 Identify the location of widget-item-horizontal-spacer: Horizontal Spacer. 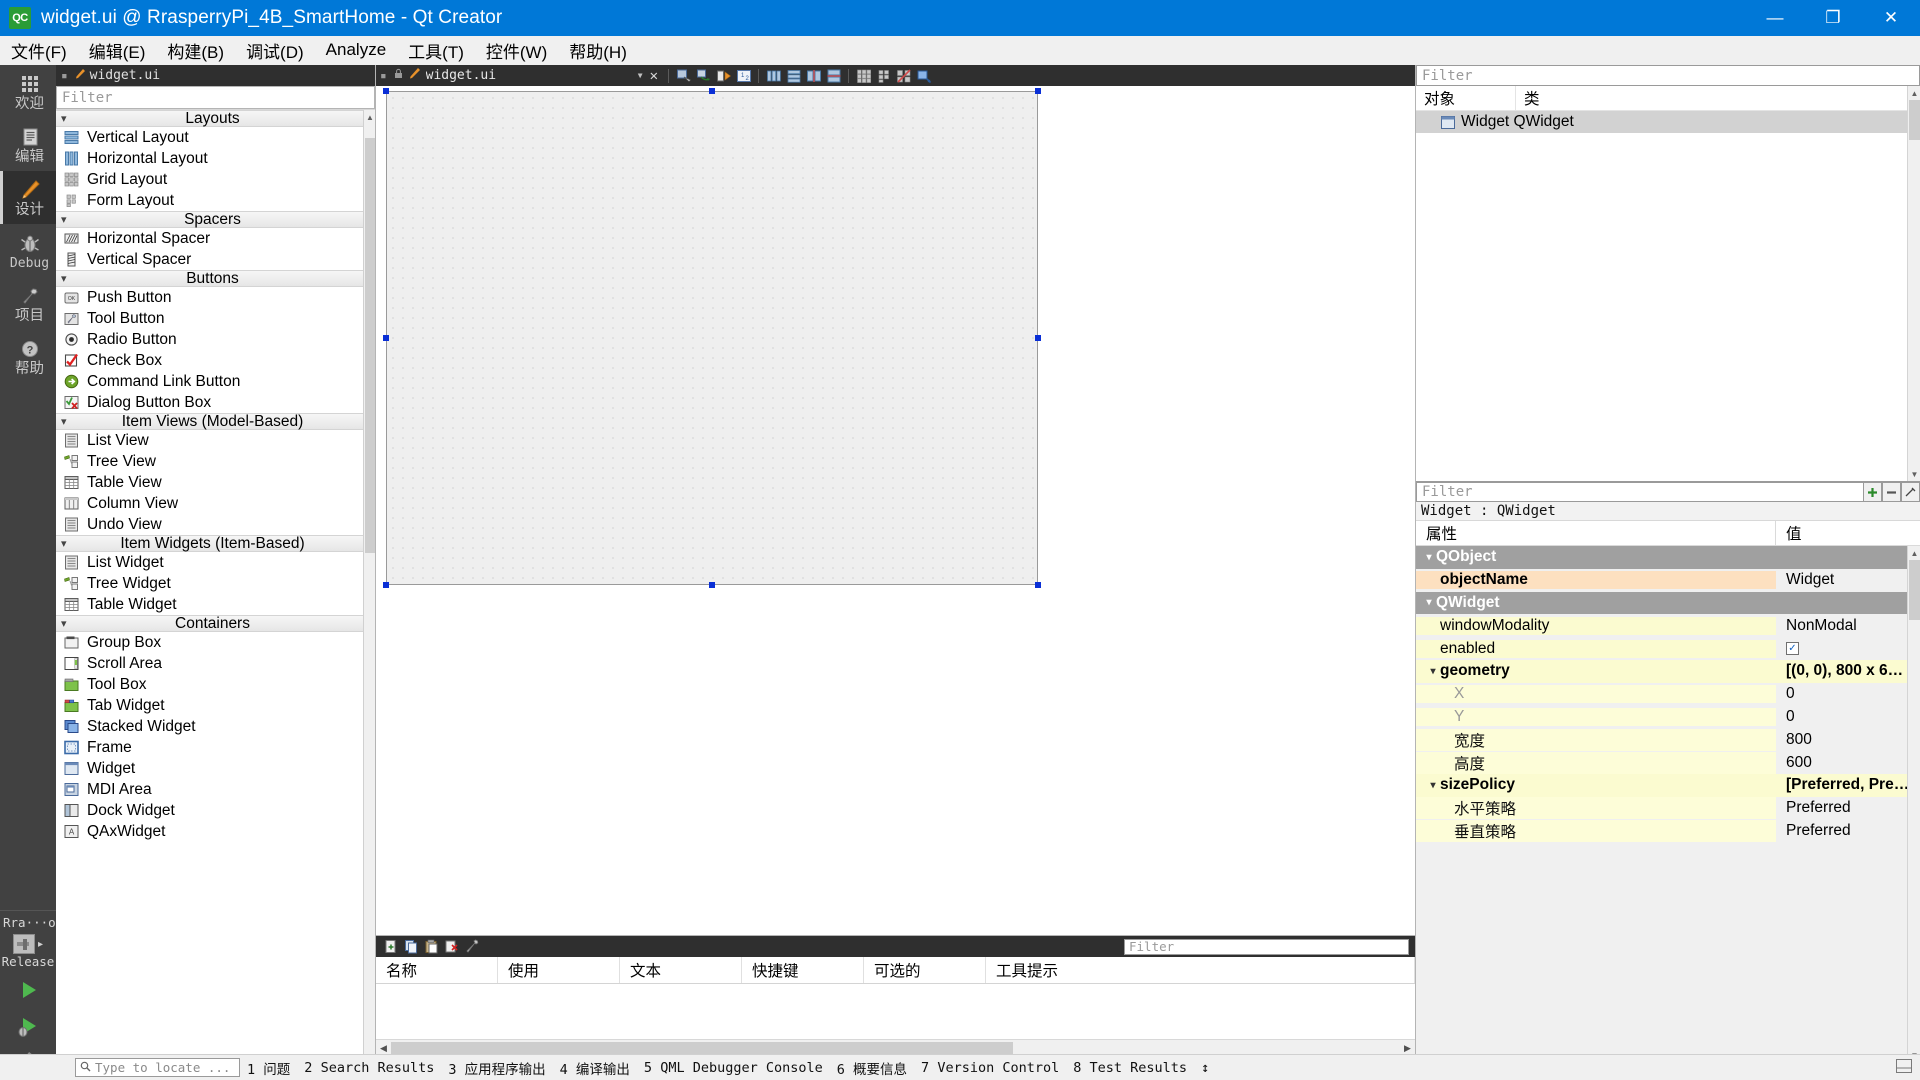
(215, 238).